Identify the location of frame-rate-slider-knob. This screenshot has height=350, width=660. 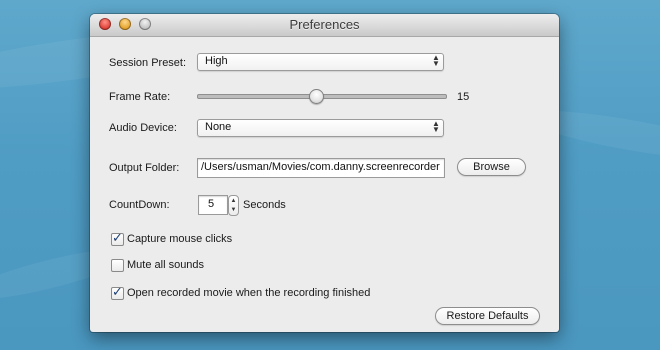
(317, 96).